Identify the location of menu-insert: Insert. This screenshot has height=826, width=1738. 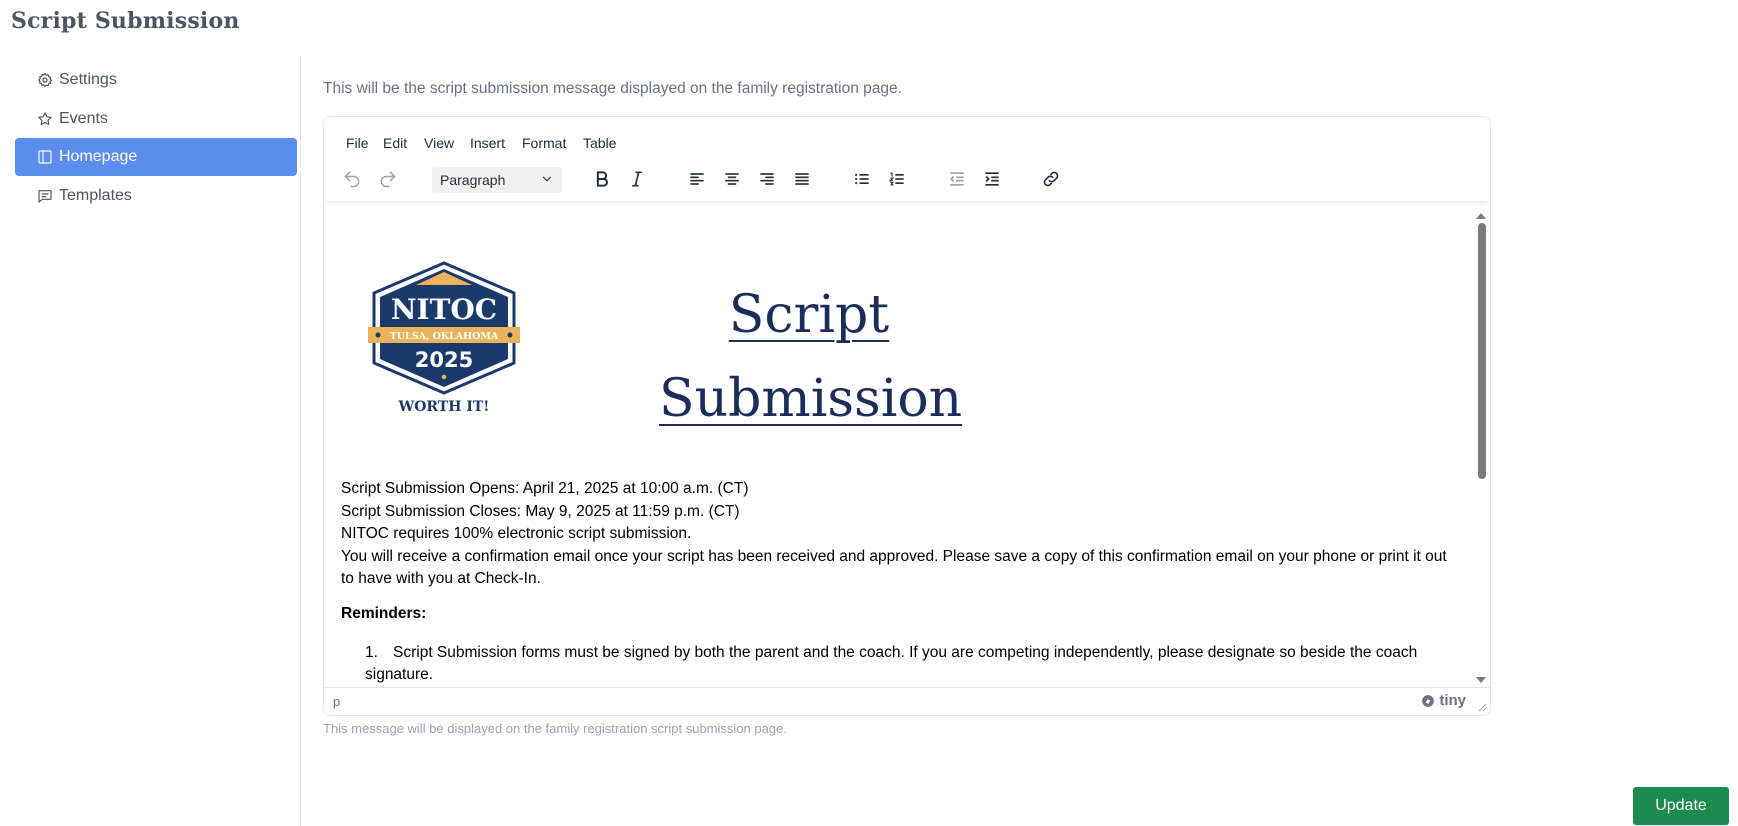
(487, 143).